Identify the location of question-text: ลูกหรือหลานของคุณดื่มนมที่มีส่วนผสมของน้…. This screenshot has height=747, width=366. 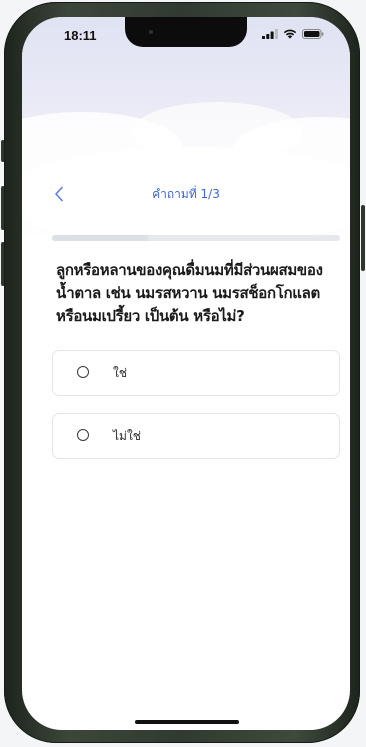
(189, 293).